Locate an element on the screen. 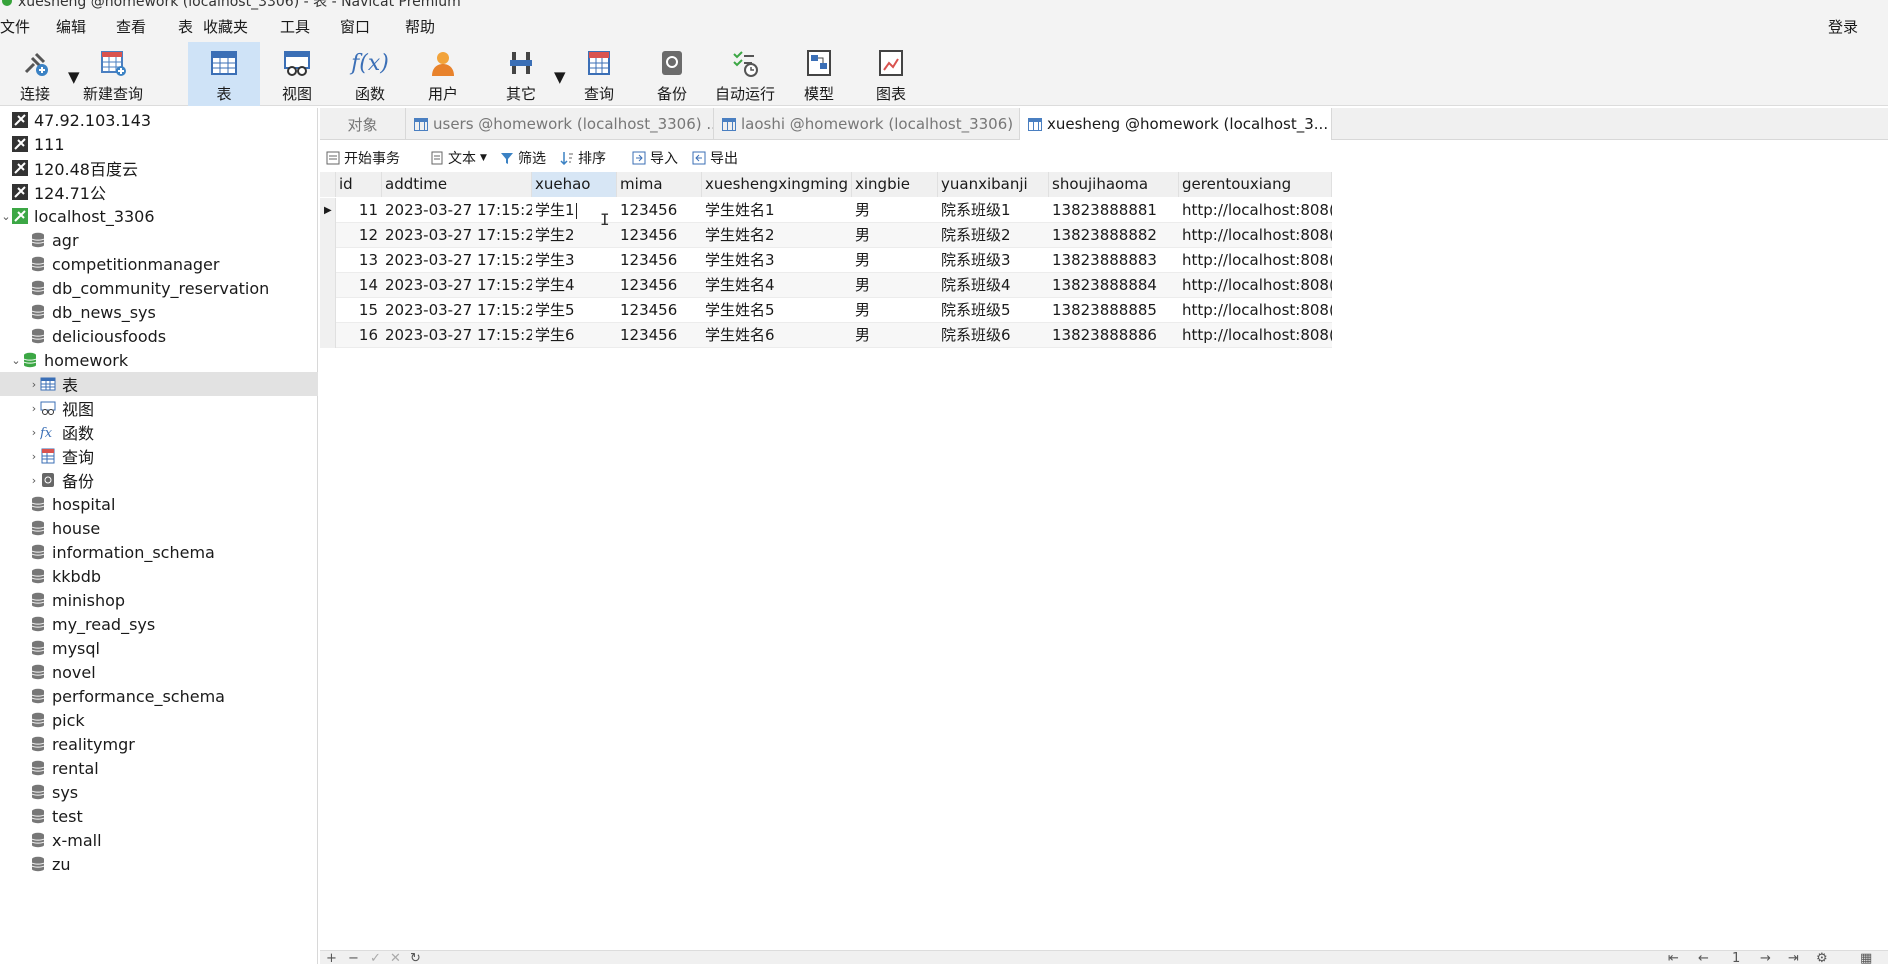  tree-database: db_community_reservation is located at coordinates (159, 288).